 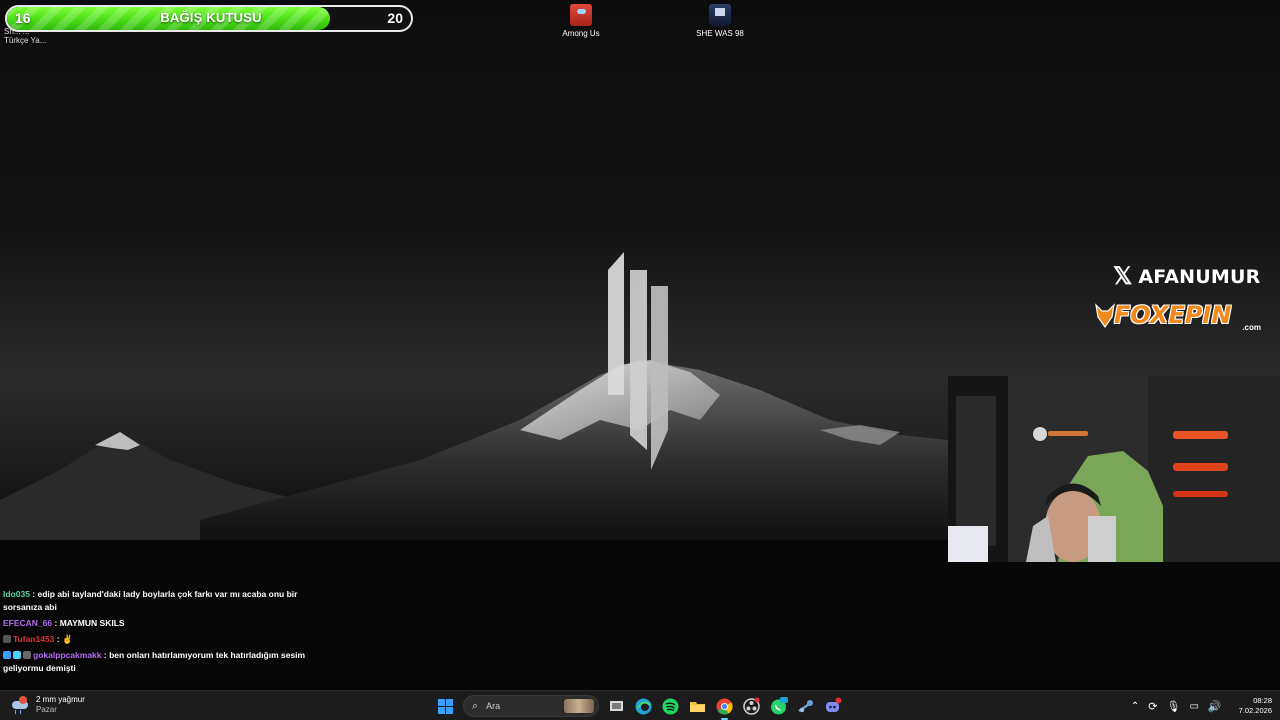 What do you see at coordinates (1255, 710) in the screenshot?
I see `clock-date: 7.02.2026` at bounding box center [1255, 710].